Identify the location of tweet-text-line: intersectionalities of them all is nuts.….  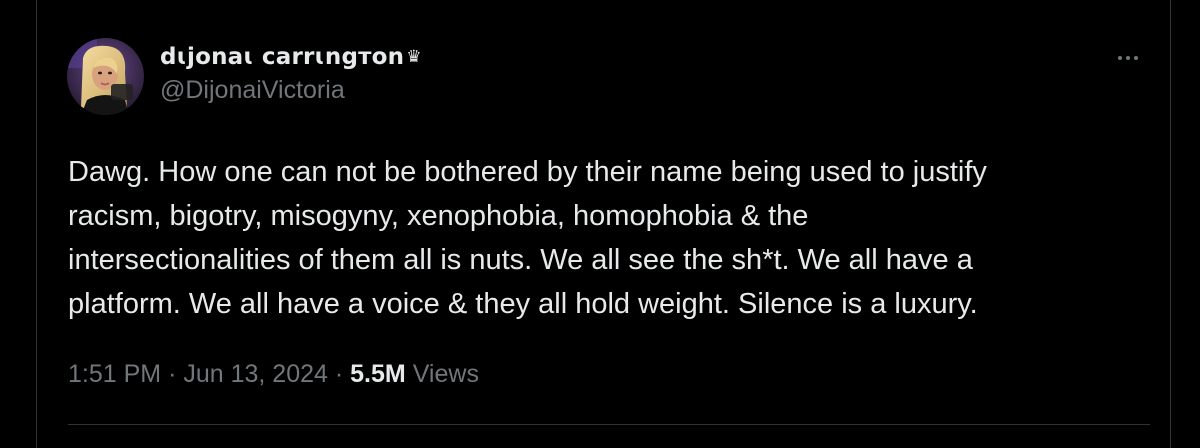
(520, 260).